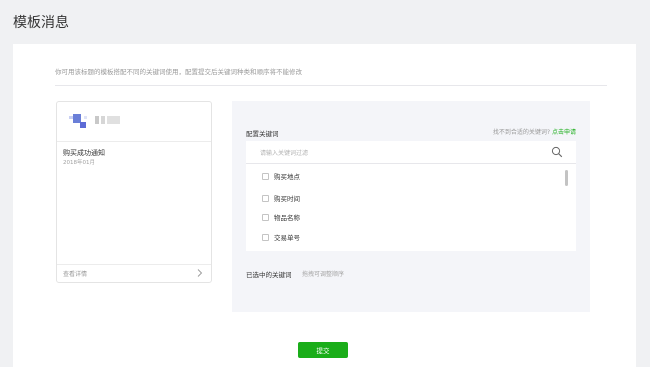  I want to click on apply-link: 点击申请, so click(564, 132).